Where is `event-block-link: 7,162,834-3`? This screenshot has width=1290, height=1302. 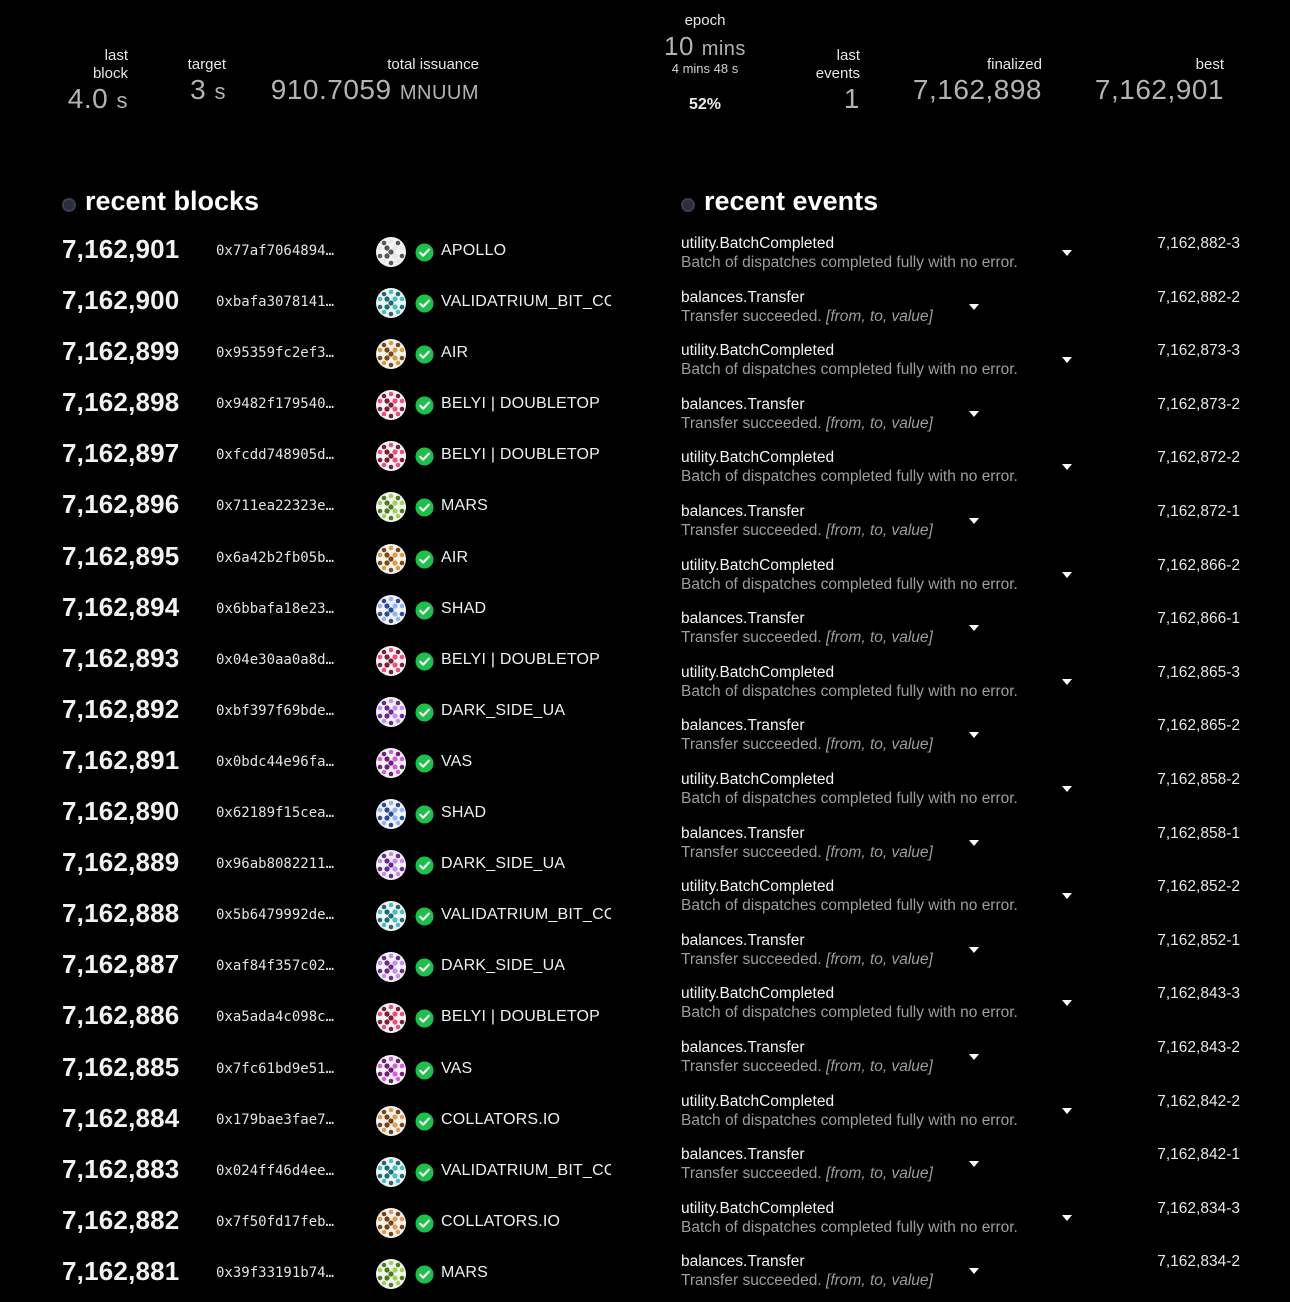 event-block-link: 7,162,834-3 is located at coordinates (1198, 1209).